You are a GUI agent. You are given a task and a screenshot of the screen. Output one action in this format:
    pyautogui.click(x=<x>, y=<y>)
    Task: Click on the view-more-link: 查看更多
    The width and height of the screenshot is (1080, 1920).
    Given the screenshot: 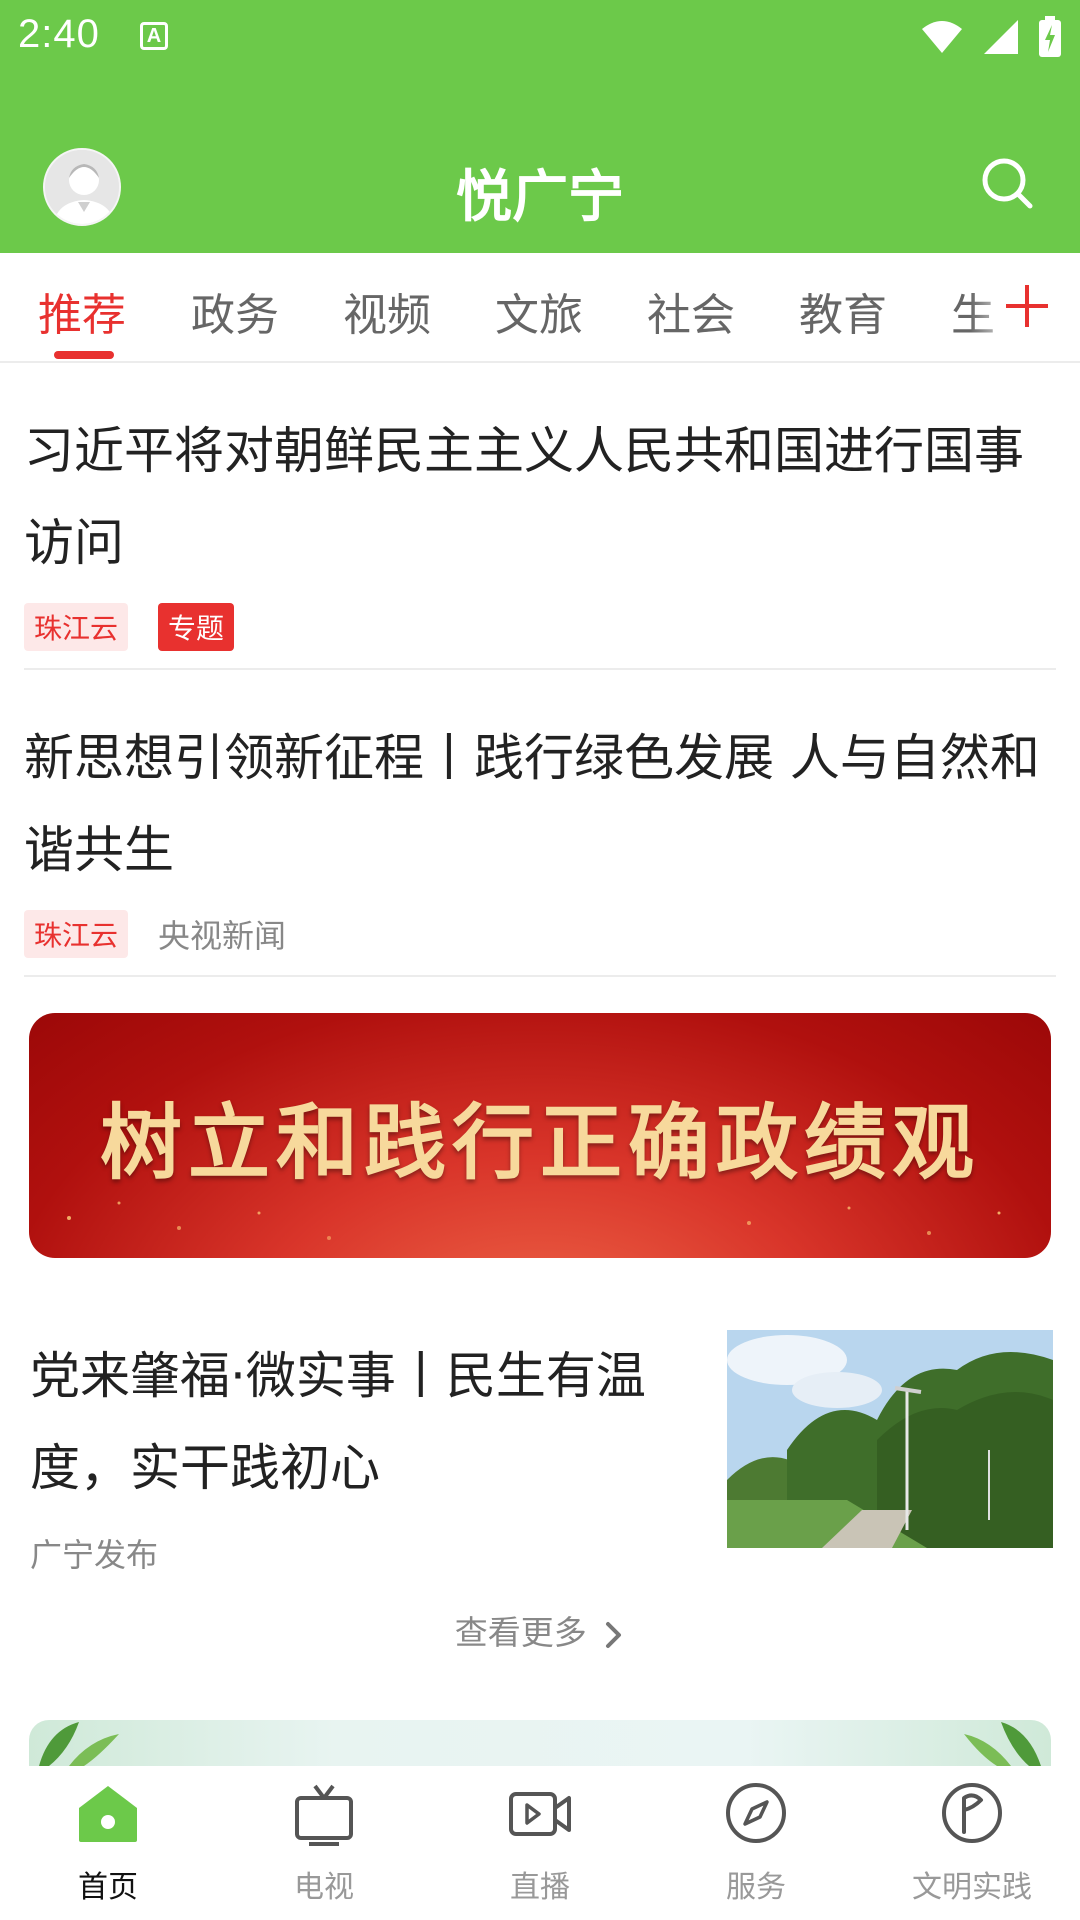 What is the action you would take?
    pyautogui.click(x=540, y=1630)
    